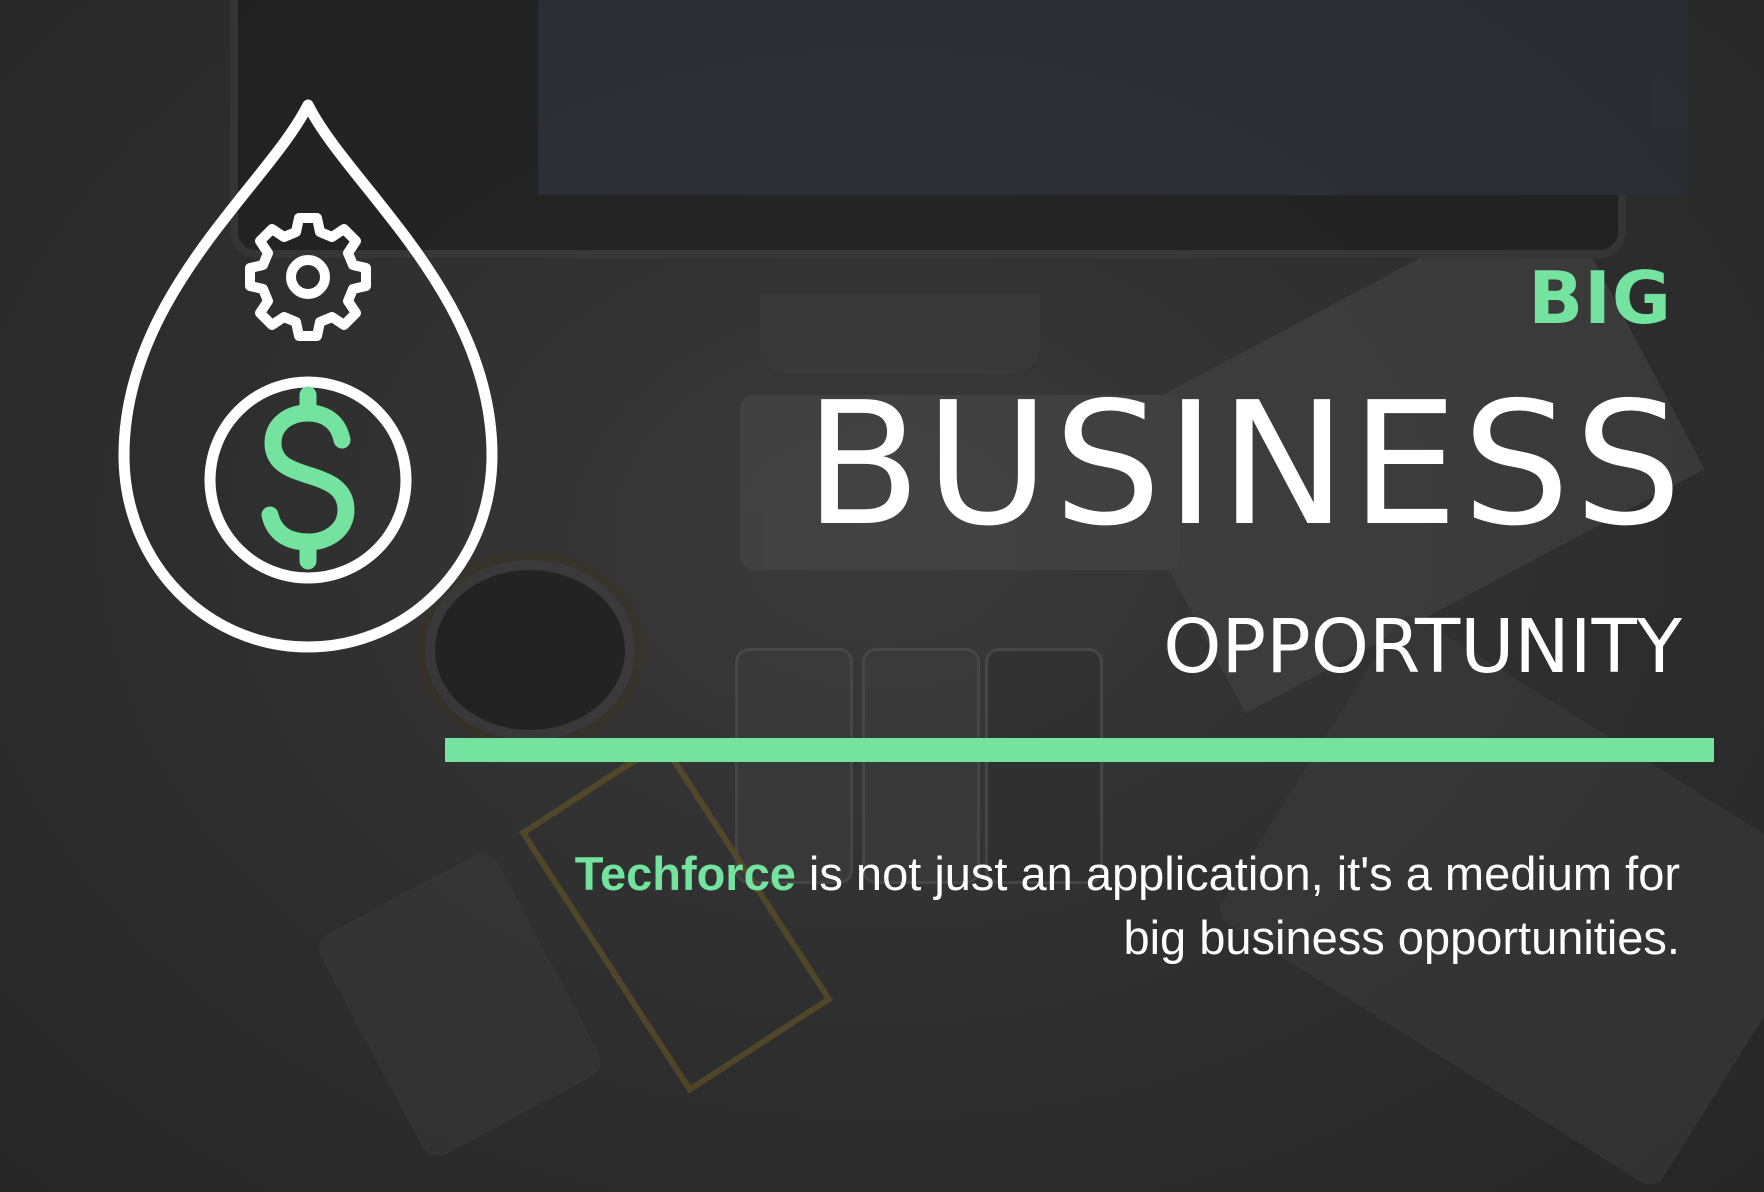  I want to click on tagline-line2: big business opportunities., so click(1401, 937).